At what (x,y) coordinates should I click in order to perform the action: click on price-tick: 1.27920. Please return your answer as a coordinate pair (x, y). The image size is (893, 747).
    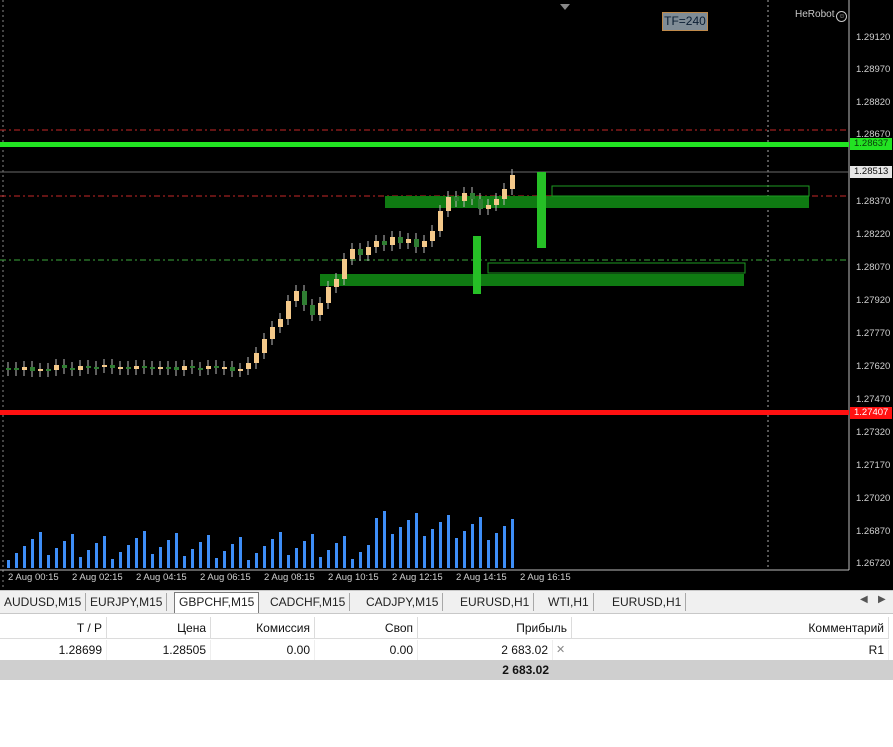
    Looking at the image, I should click on (873, 300).